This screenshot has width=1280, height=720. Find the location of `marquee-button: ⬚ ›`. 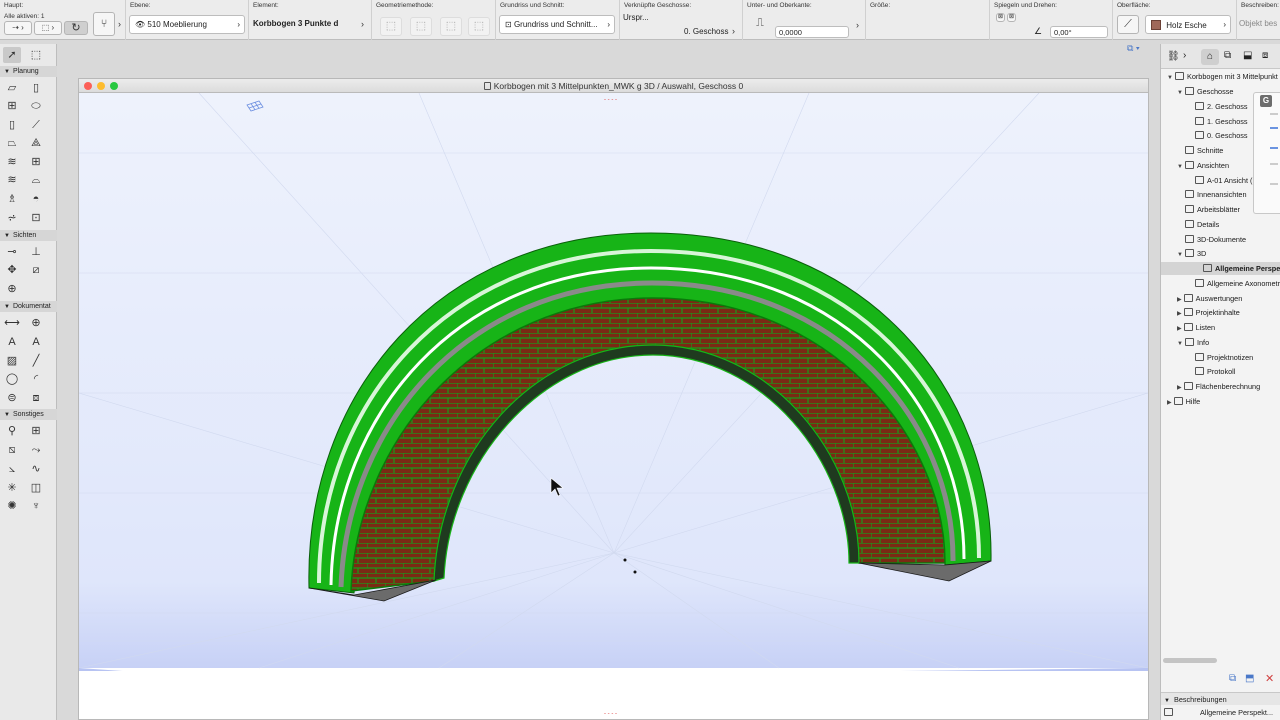

marquee-button: ⬚ › is located at coordinates (48, 28).